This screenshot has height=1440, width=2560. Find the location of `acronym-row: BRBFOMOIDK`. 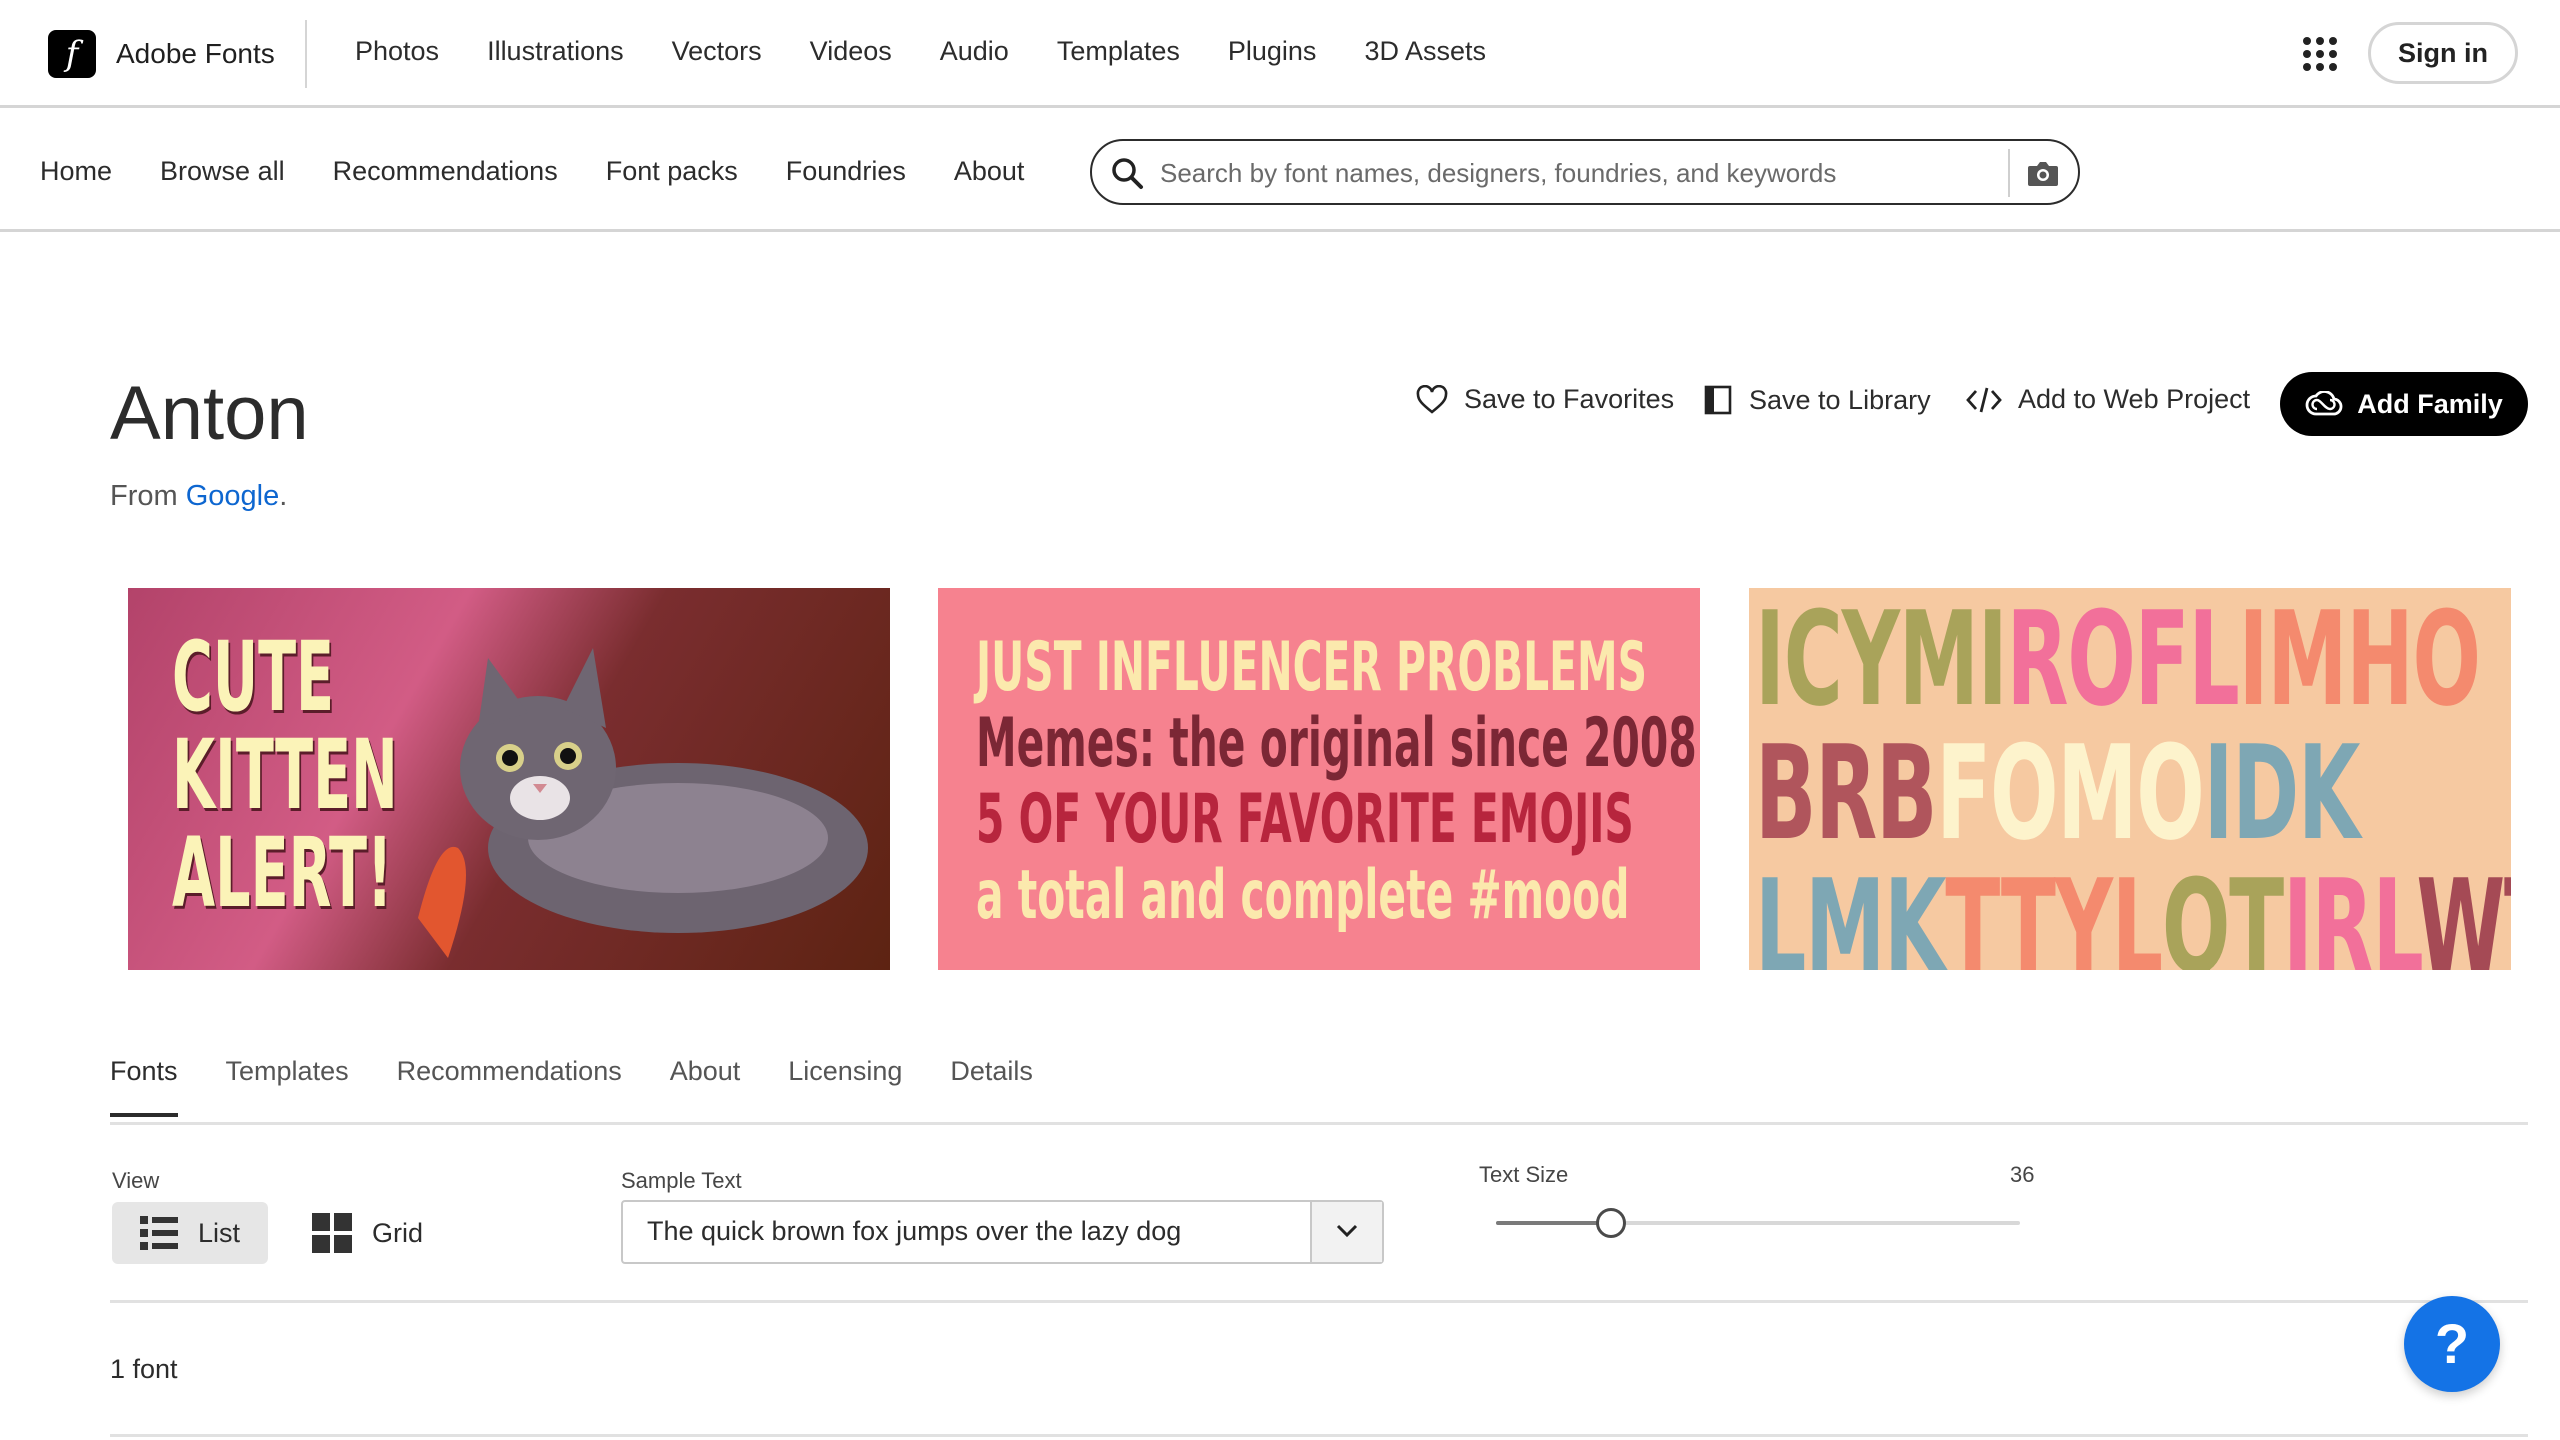

acronym-row: BRBFOMOIDK is located at coordinates (2133, 793).